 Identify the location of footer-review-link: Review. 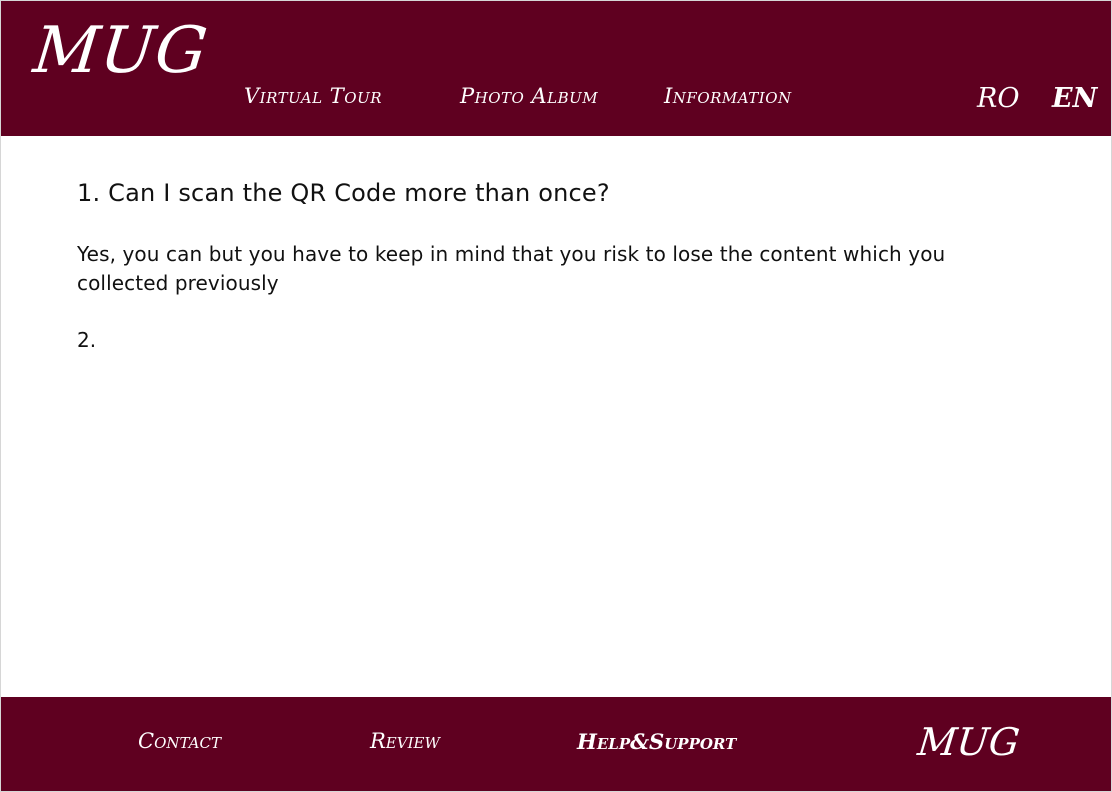
(405, 741).